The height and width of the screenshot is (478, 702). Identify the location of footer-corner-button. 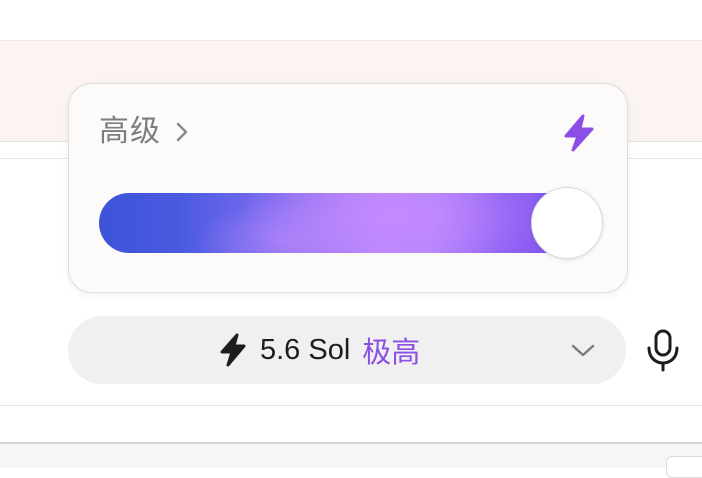
(684, 467).